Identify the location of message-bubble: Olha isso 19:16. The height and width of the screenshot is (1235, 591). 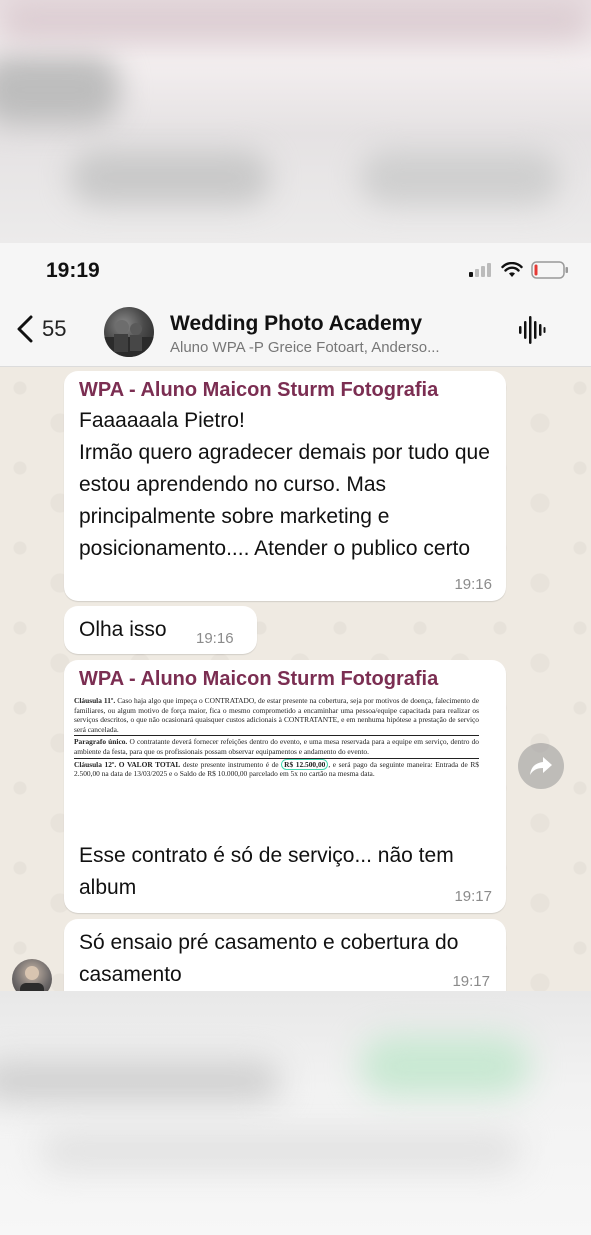
(160, 630).